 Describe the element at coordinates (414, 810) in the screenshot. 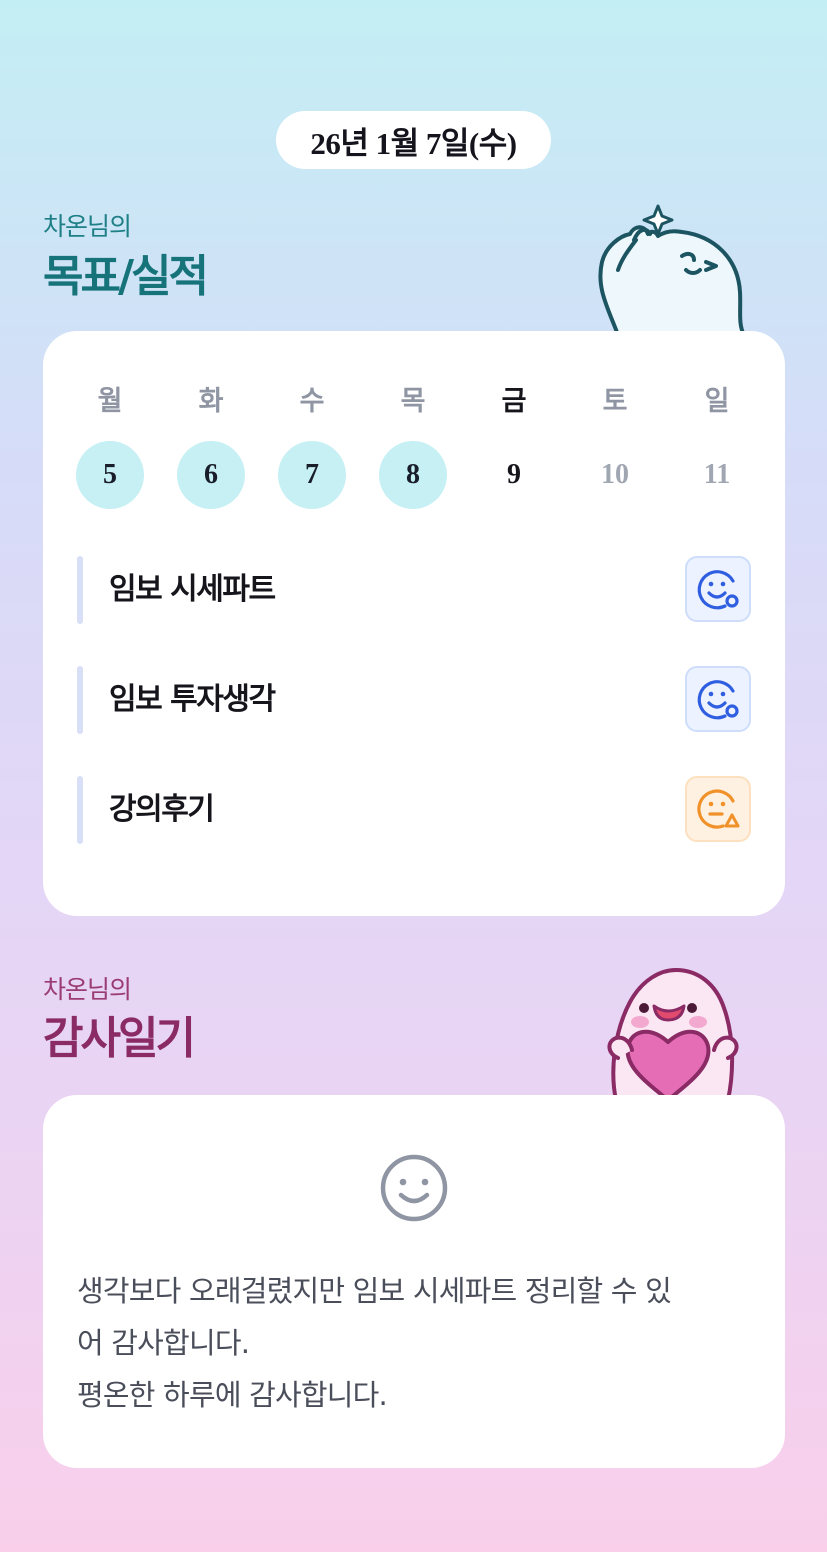

I see `goal-item: 강의후기` at that location.